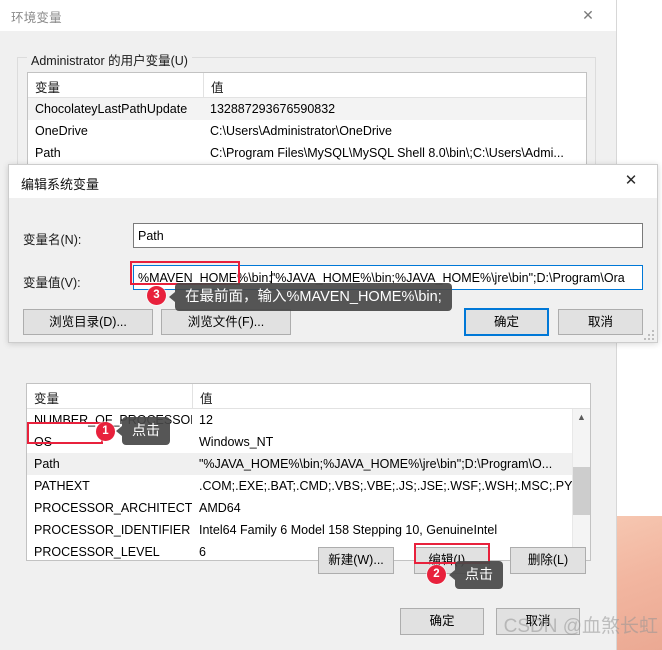  What do you see at coordinates (236, 442) in the screenshot?
I see `system-var-value: Windows_NT` at bounding box center [236, 442].